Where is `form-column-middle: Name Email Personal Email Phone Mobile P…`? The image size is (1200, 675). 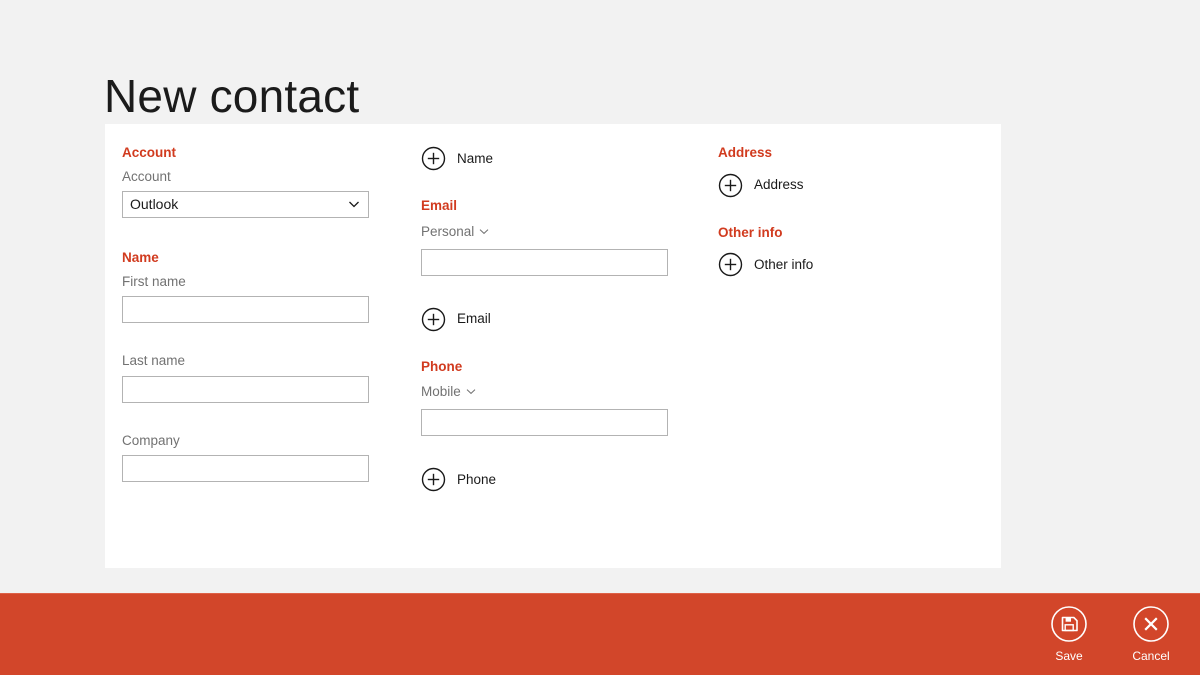 form-column-middle: Name Email Personal Email Phone Mobile P… is located at coordinates (551, 319).